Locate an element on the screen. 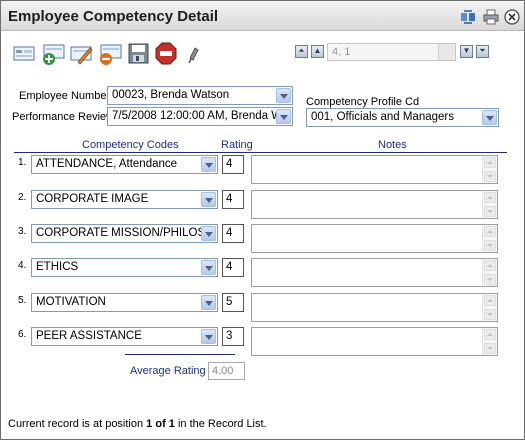  stop-icon is located at coordinates (166, 53).